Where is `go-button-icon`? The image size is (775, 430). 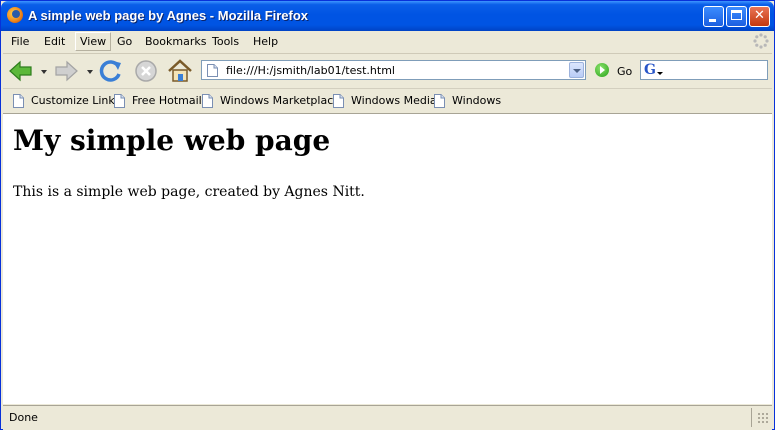
go-button-icon is located at coordinates (602, 70).